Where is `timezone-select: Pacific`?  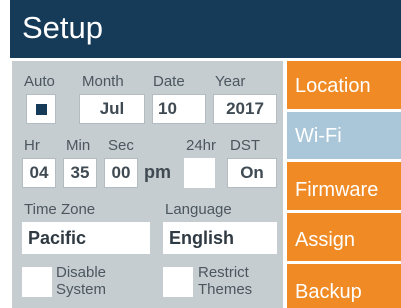
timezone-select: Pacific is located at coordinates (86, 238).